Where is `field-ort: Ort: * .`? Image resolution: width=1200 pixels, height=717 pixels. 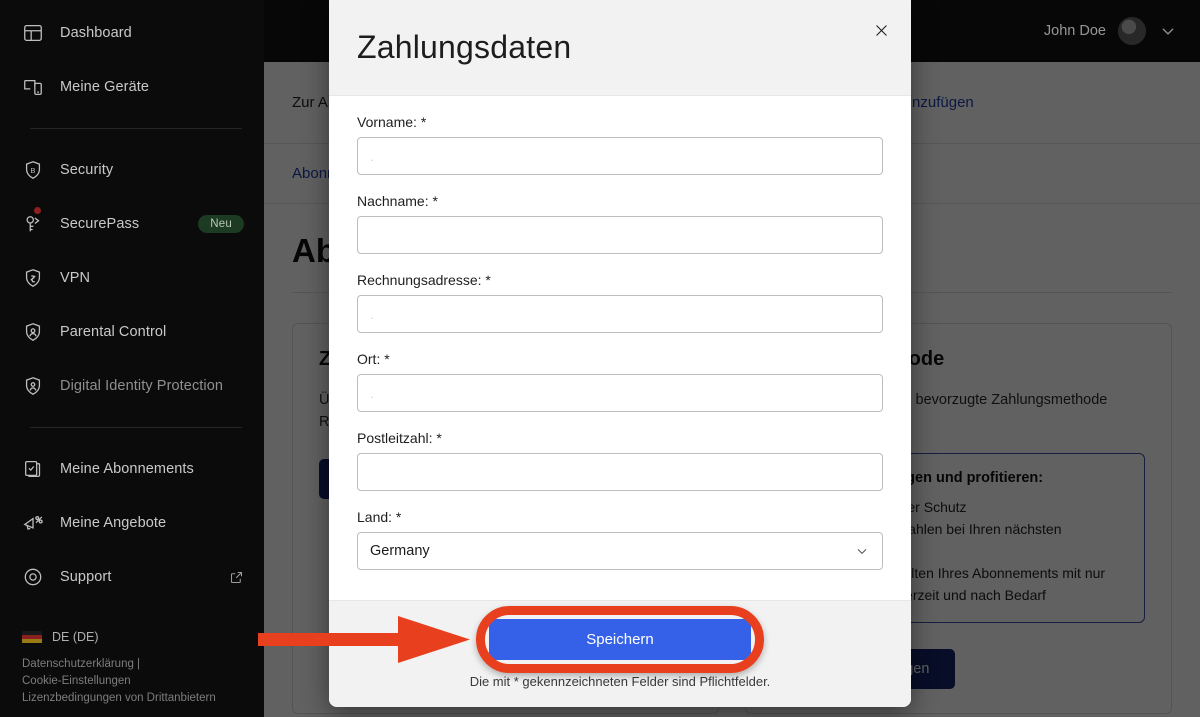 field-ort: Ort: * . is located at coordinates (620, 381).